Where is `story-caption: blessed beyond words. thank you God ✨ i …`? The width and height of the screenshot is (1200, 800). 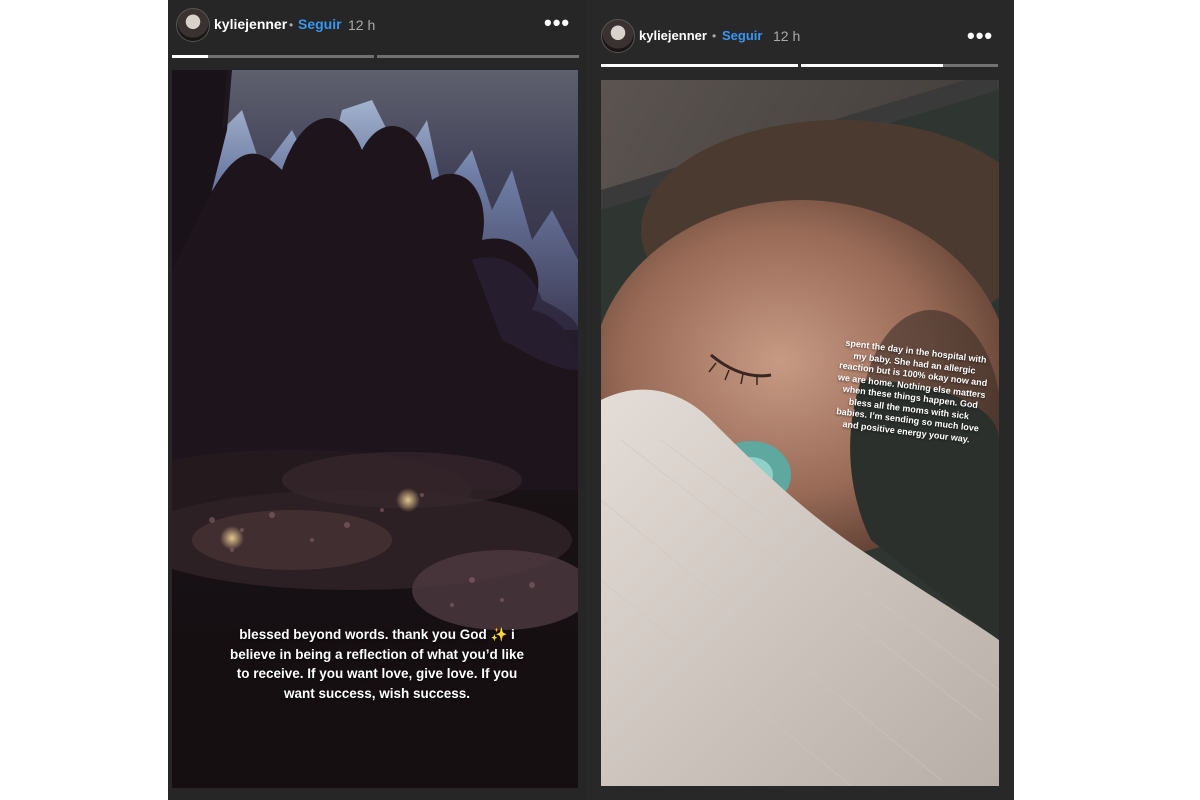
story-caption: blessed beyond words. thank you God ✨ i … is located at coordinates (377, 664).